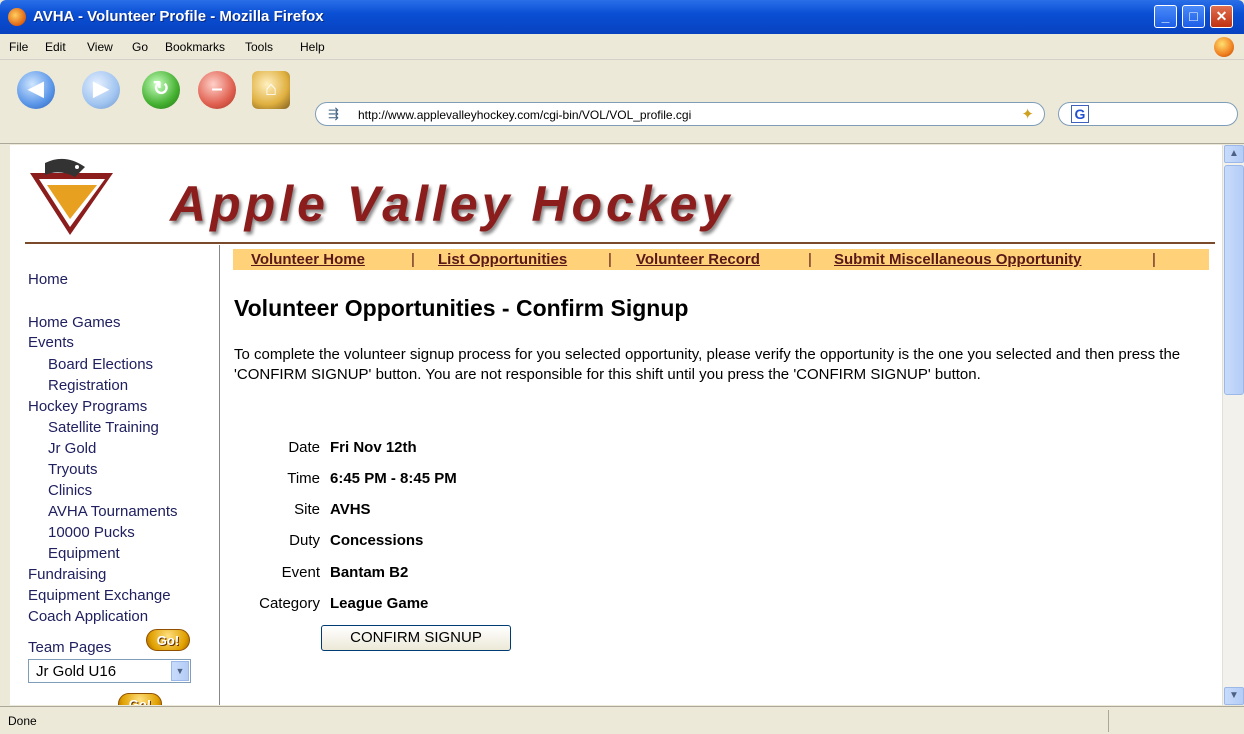  What do you see at coordinates (161, 90) in the screenshot?
I see `reload-button: ↻` at bounding box center [161, 90].